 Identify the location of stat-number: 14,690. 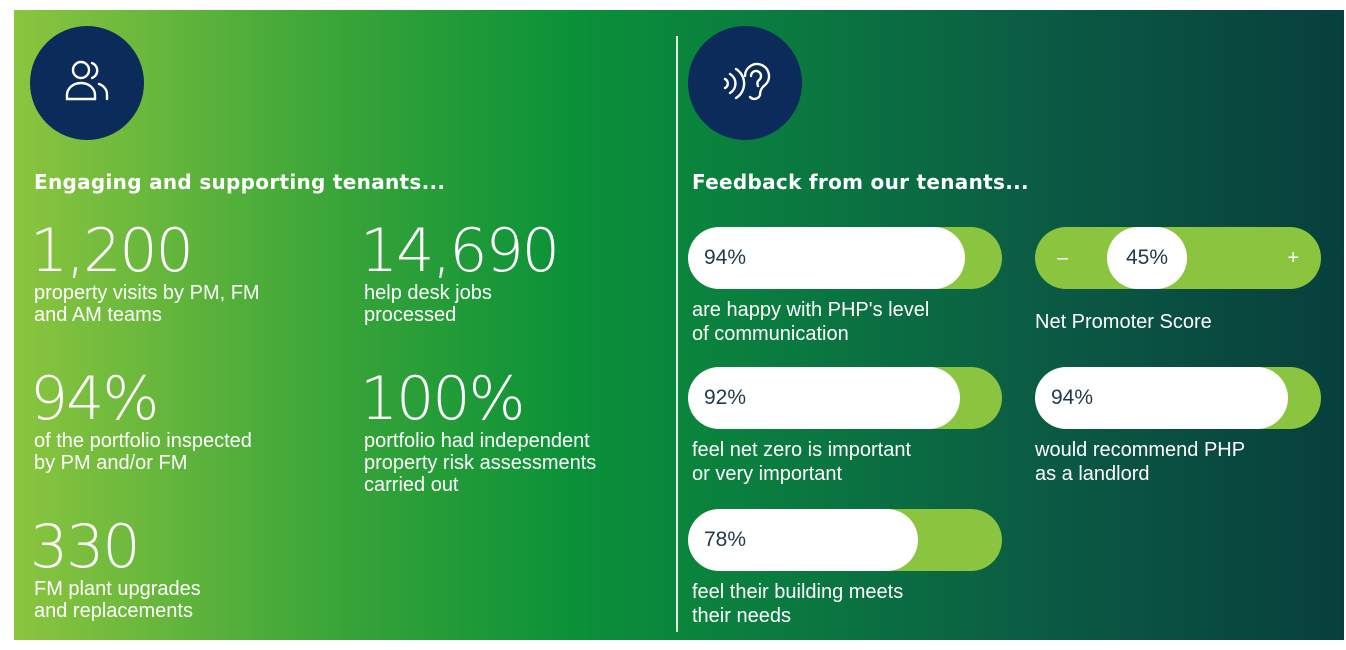
(460, 251).